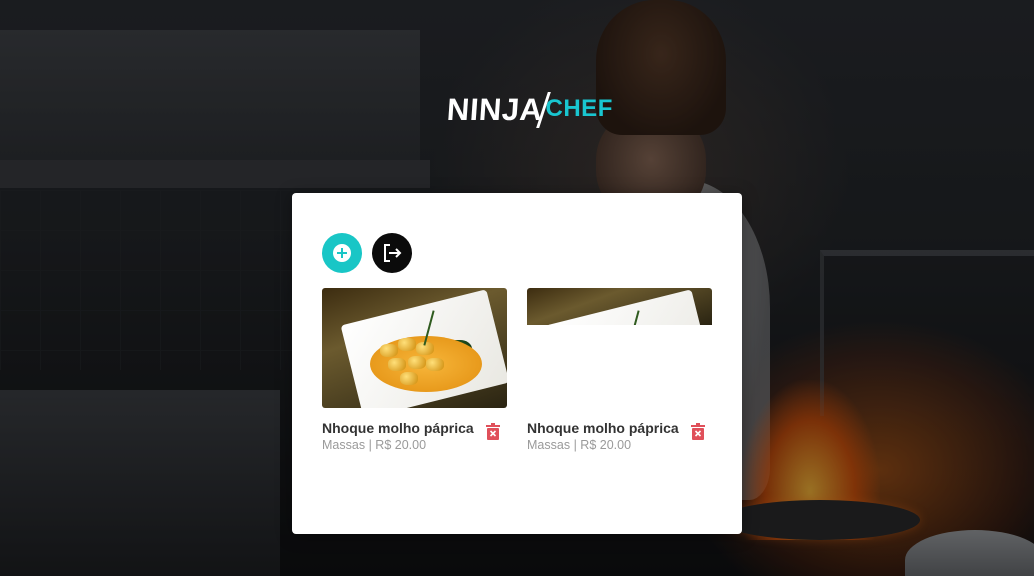 The width and height of the screenshot is (1034, 576). I want to click on ninjachef-logo: NINJA CHEF, so click(529, 108).